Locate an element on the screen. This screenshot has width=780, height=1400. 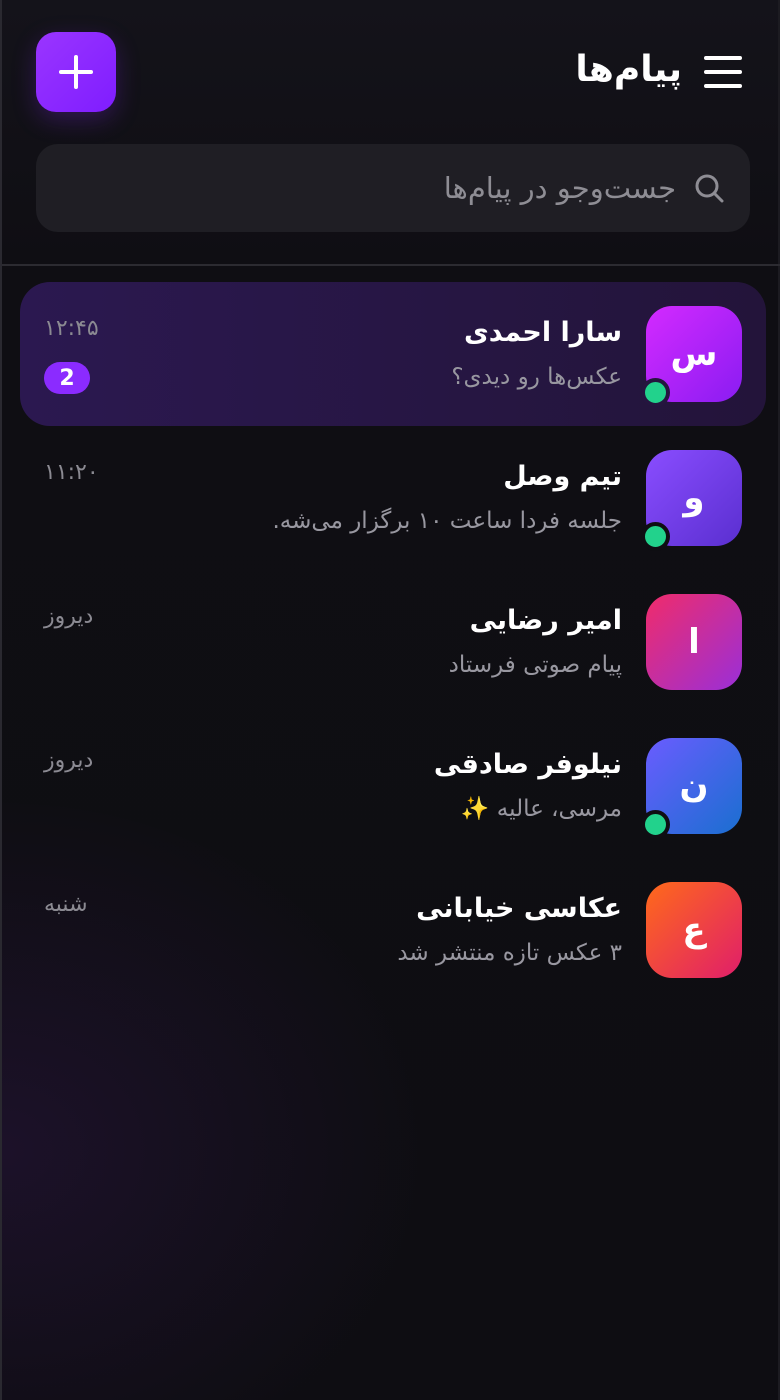
contact-name: نیلوفر صادقی is located at coordinates (527, 764).